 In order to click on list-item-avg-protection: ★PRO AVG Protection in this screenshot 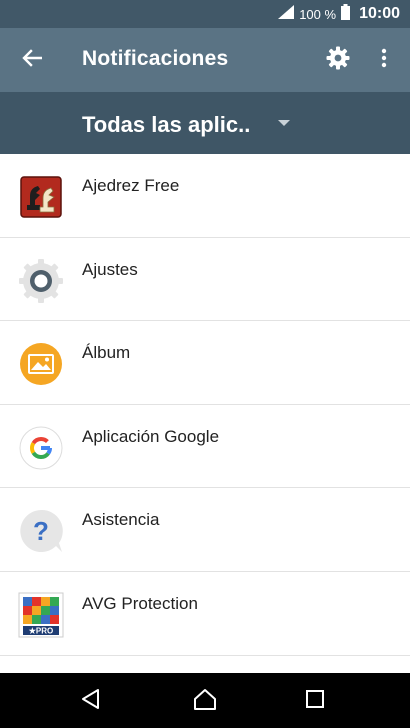, I will do `click(205, 614)`.